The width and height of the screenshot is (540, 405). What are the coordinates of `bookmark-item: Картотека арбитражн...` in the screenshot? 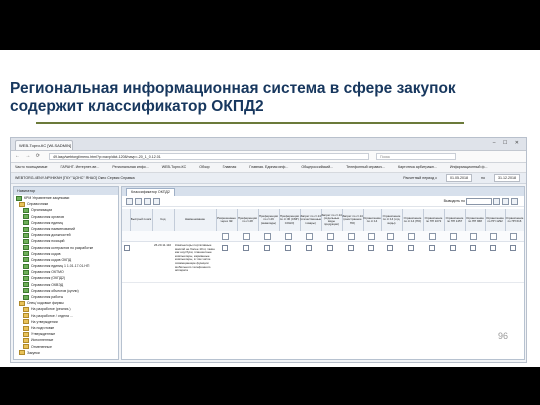 It's located at (417, 167).